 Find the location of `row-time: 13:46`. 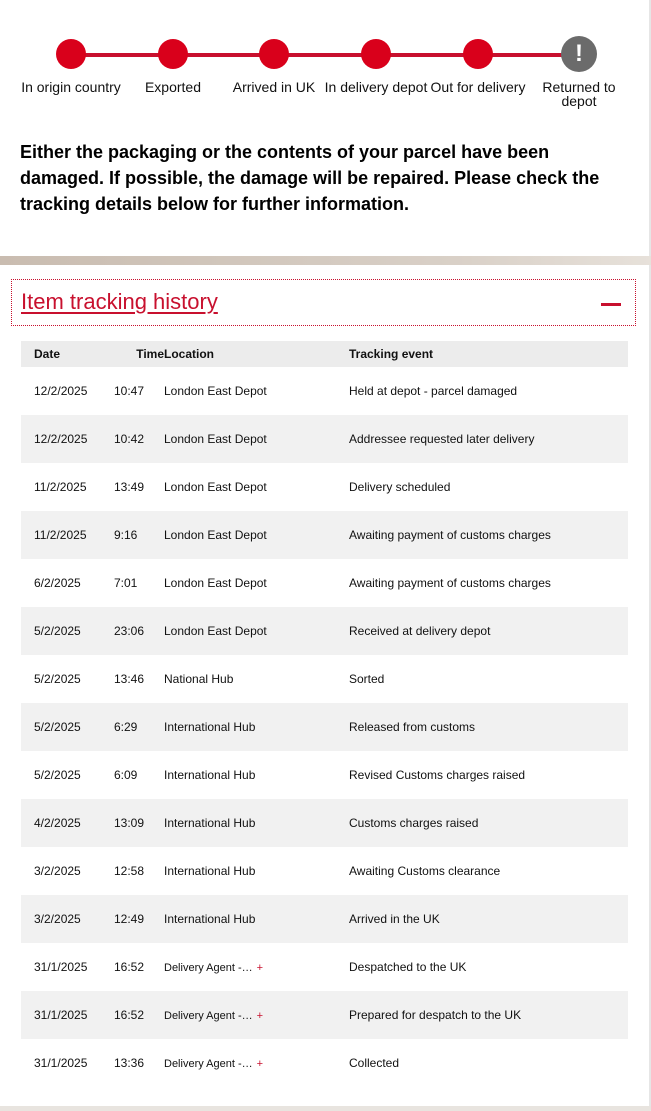

row-time: 13:46 is located at coordinates (129, 679).